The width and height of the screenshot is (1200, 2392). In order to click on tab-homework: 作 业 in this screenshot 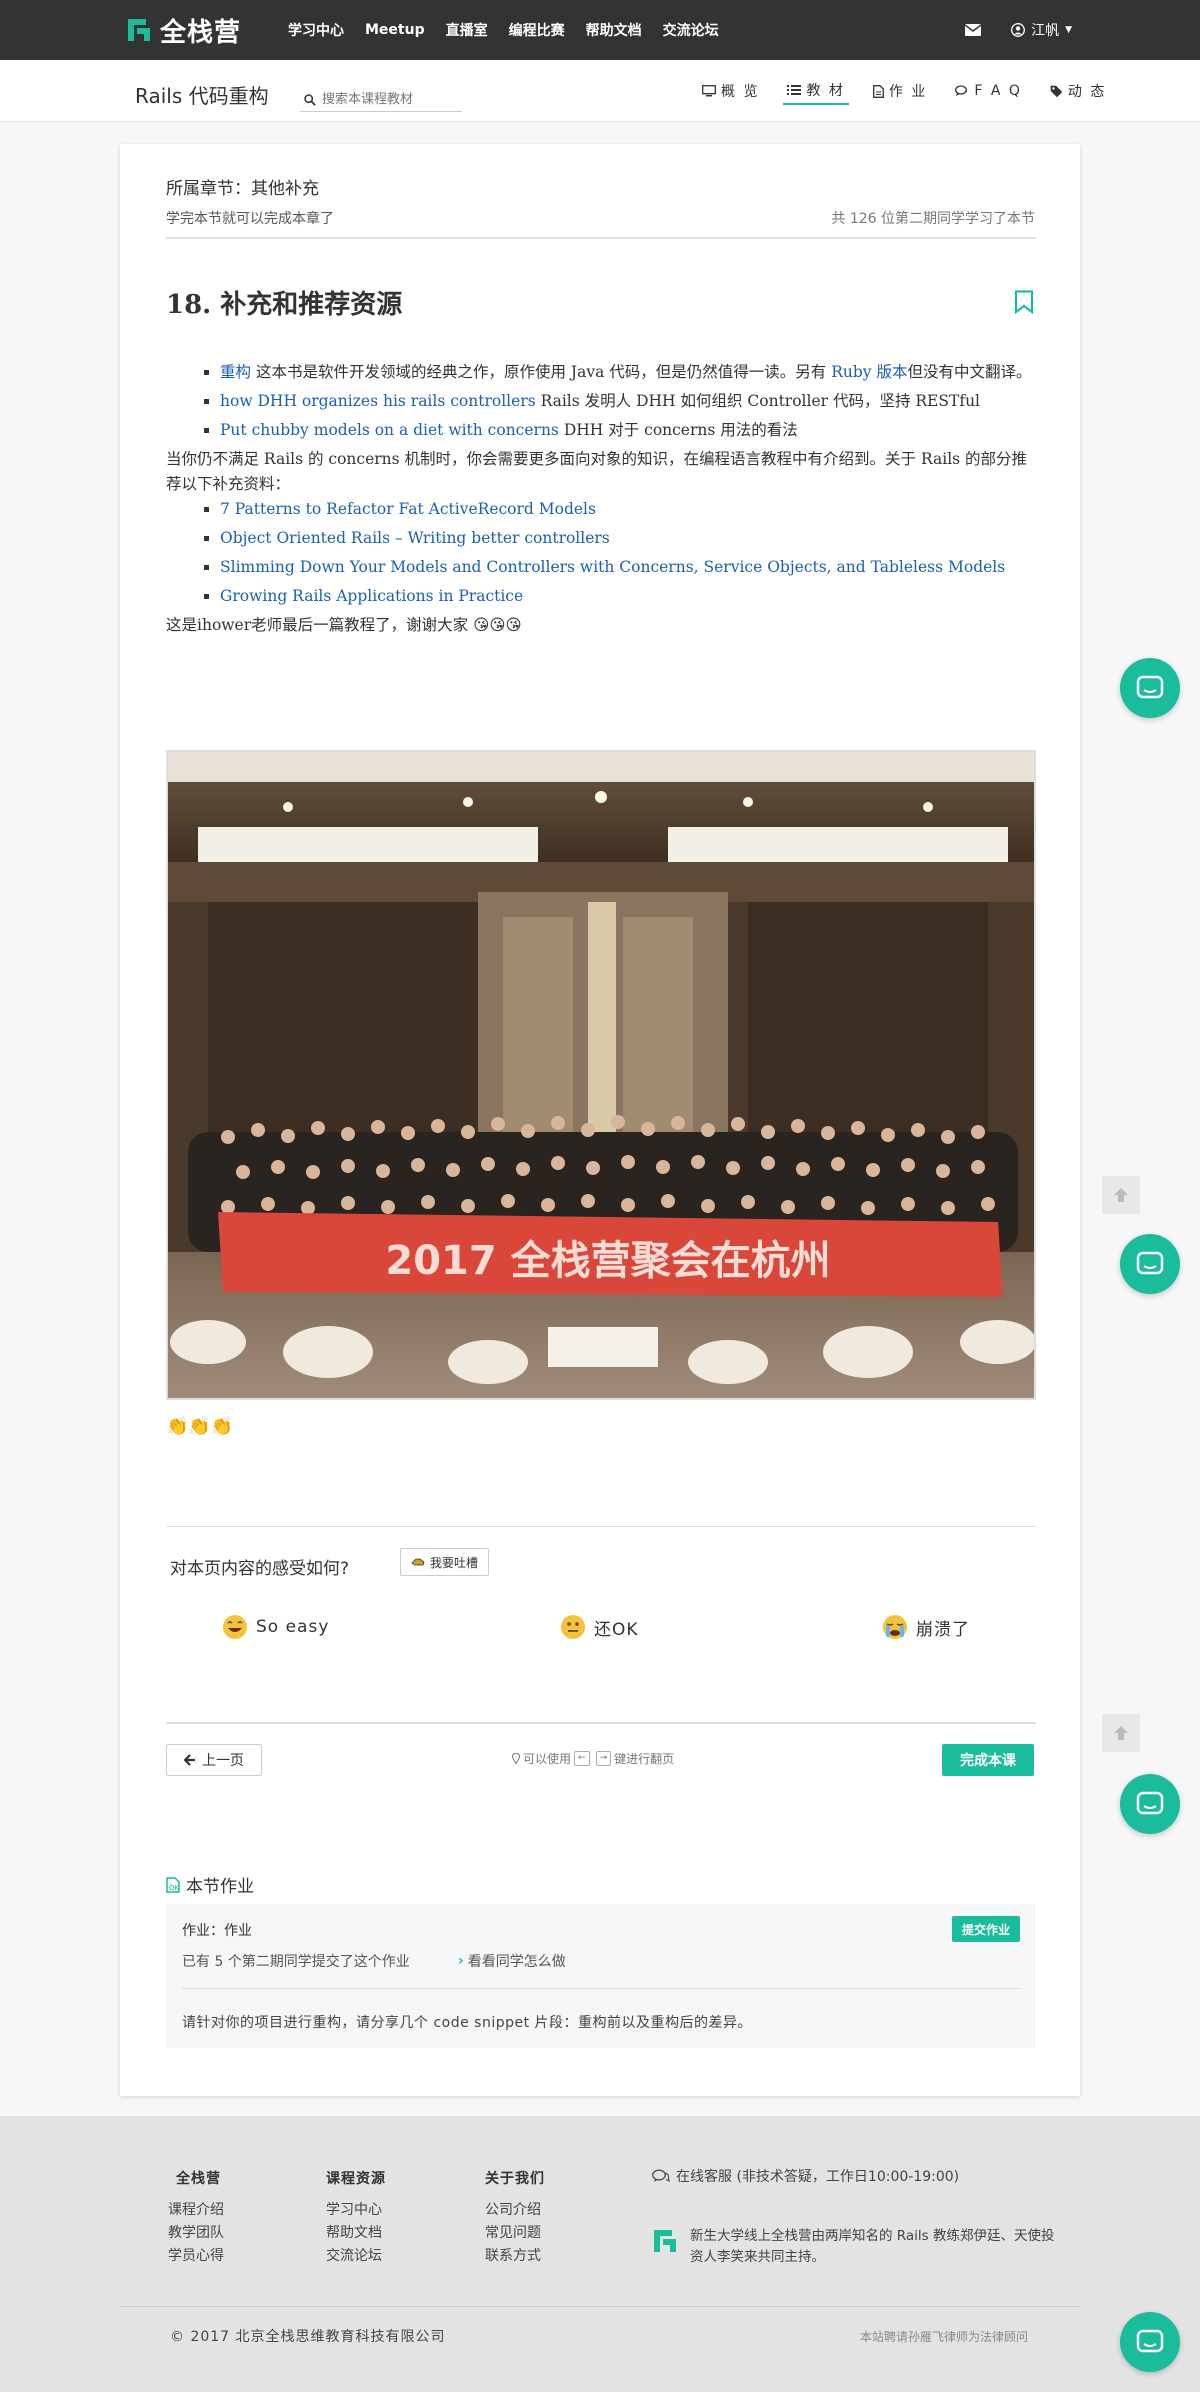, I will do `click(900, 91)`.